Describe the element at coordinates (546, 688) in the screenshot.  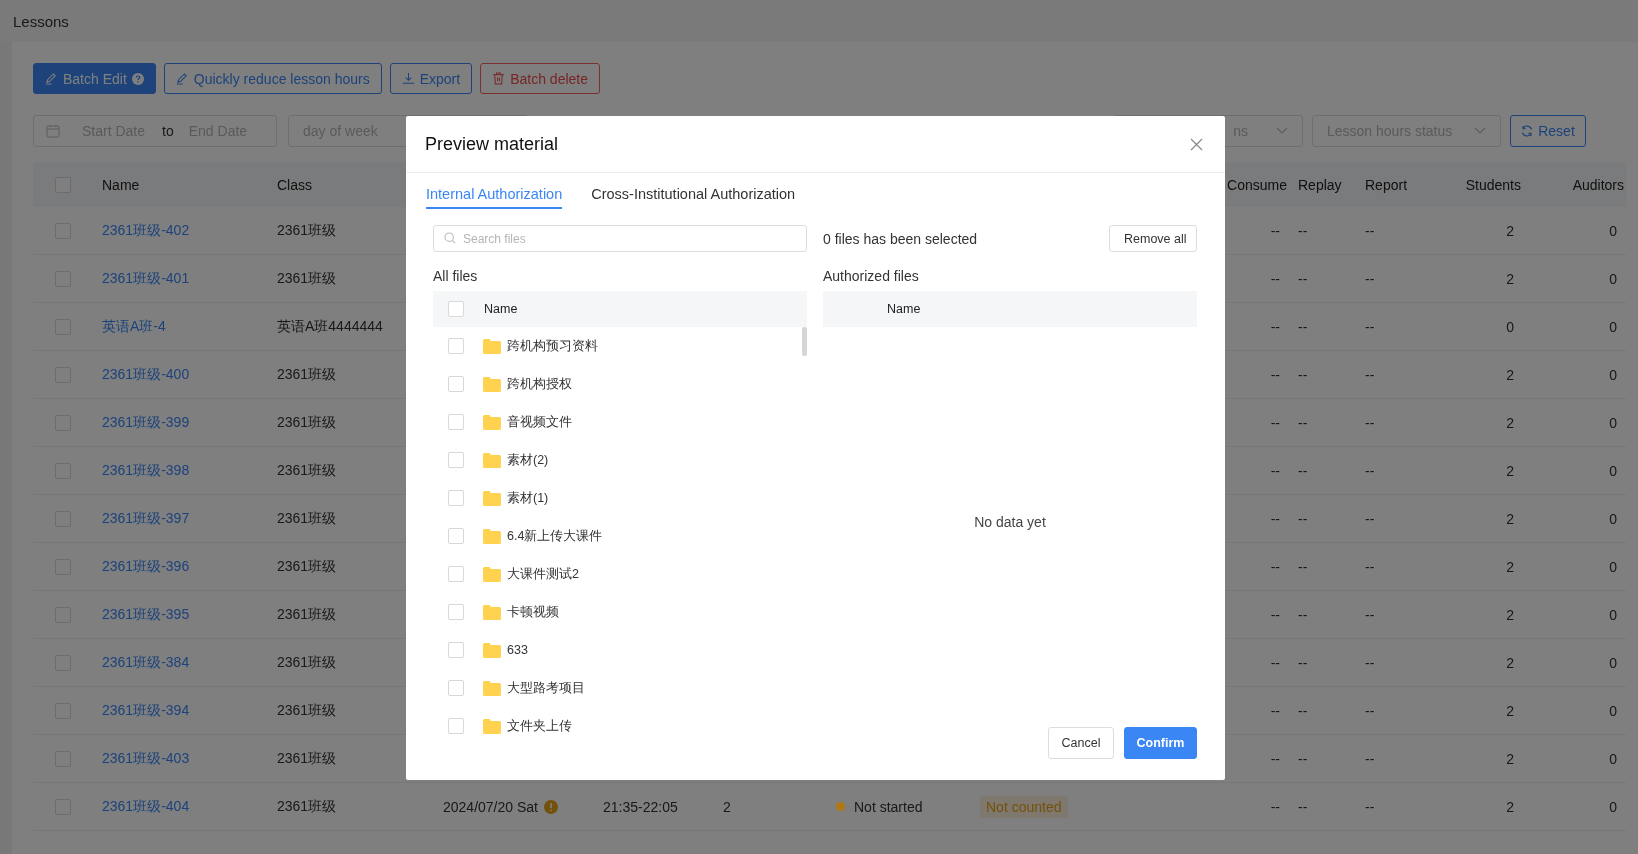
I see `file-name: 大型路考项目` at that location.